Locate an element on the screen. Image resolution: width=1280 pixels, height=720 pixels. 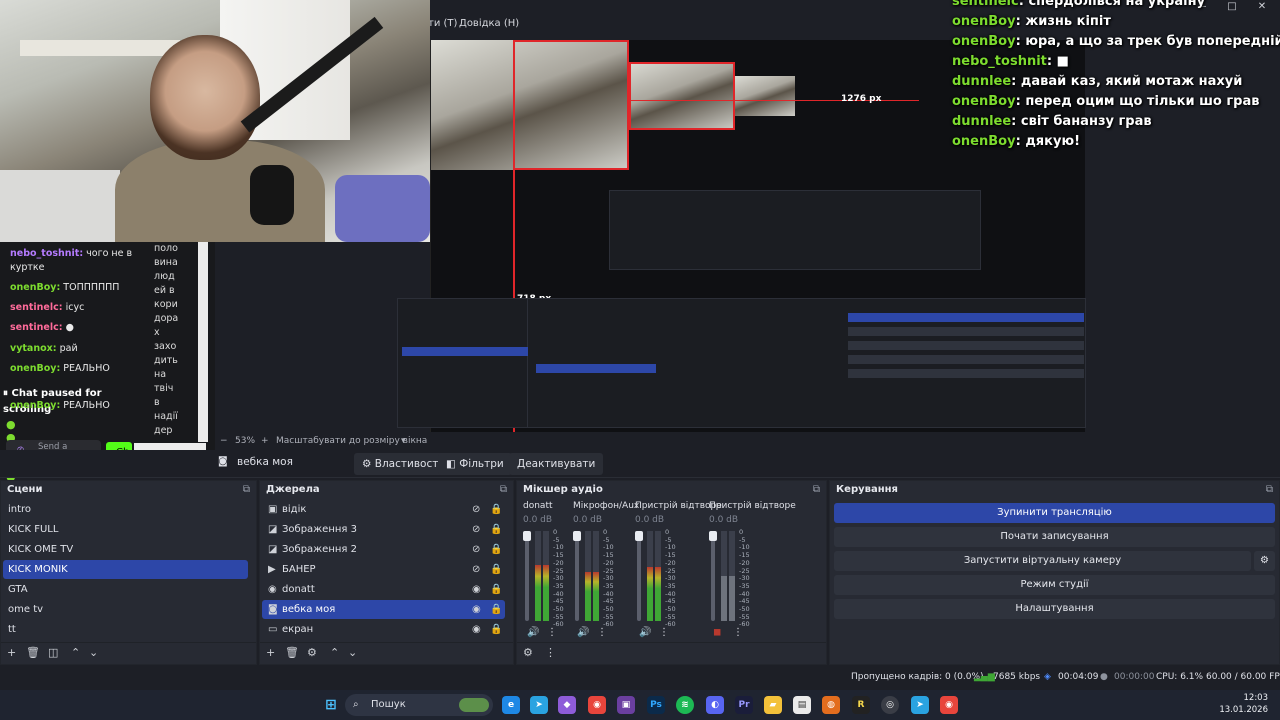
source-item: ◪ Зображення 3 ⊘ 🔒 is located at coordinates (383, 529).